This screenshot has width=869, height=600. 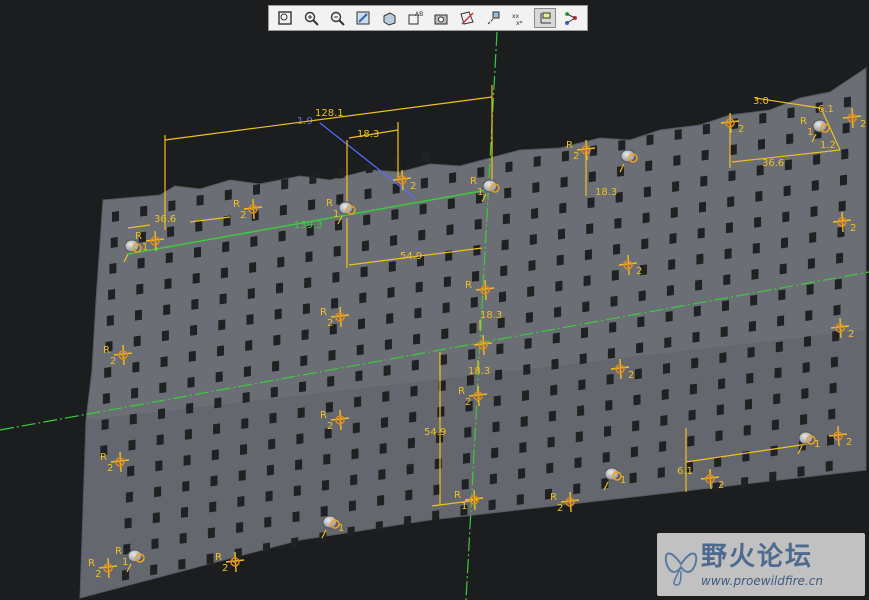 What do you see at coordinates (519, 18) in the screenshot?
I see `point-display-button: xx x*` at bounding box center [519, 18].